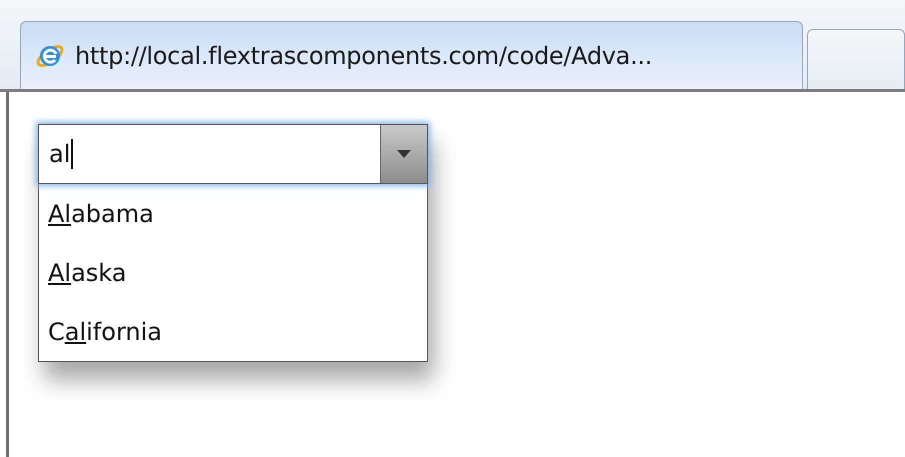 The image size is (905, 457). Describe the element at coordinates (233, 213) in the screenshot. I see `list-option: Alabama` at that location.